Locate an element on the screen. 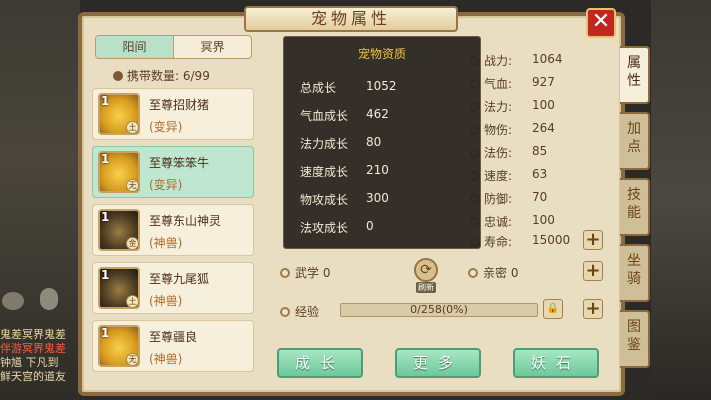 Image resolution: width=711 pixels, height=400 pixels. lock-icon: 🔒 is located at coordinates (553, 309).